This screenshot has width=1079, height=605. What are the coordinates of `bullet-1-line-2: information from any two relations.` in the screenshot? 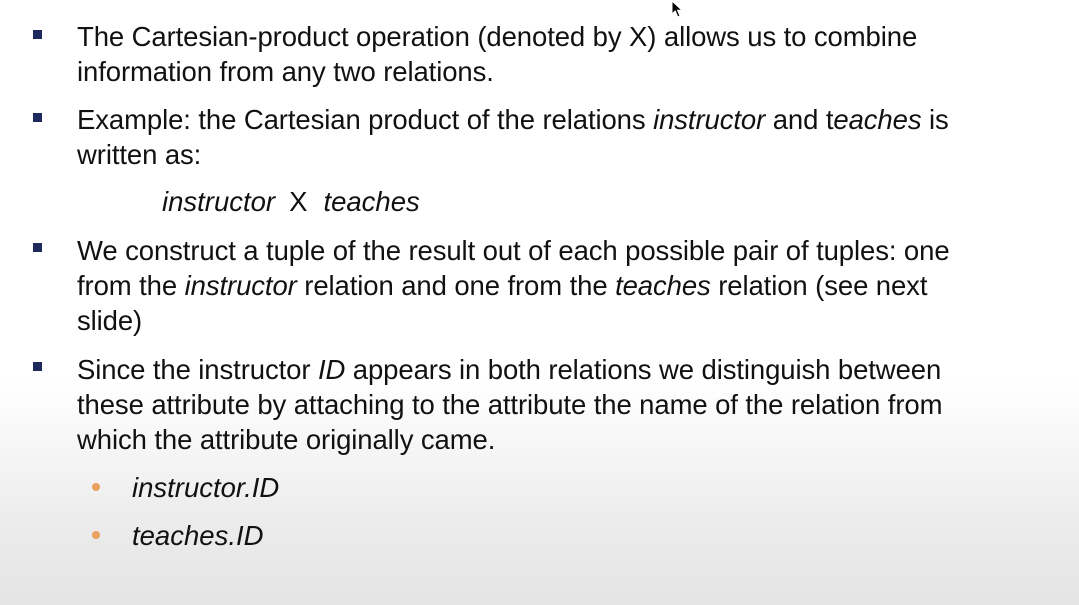 It's located at (285, 71).